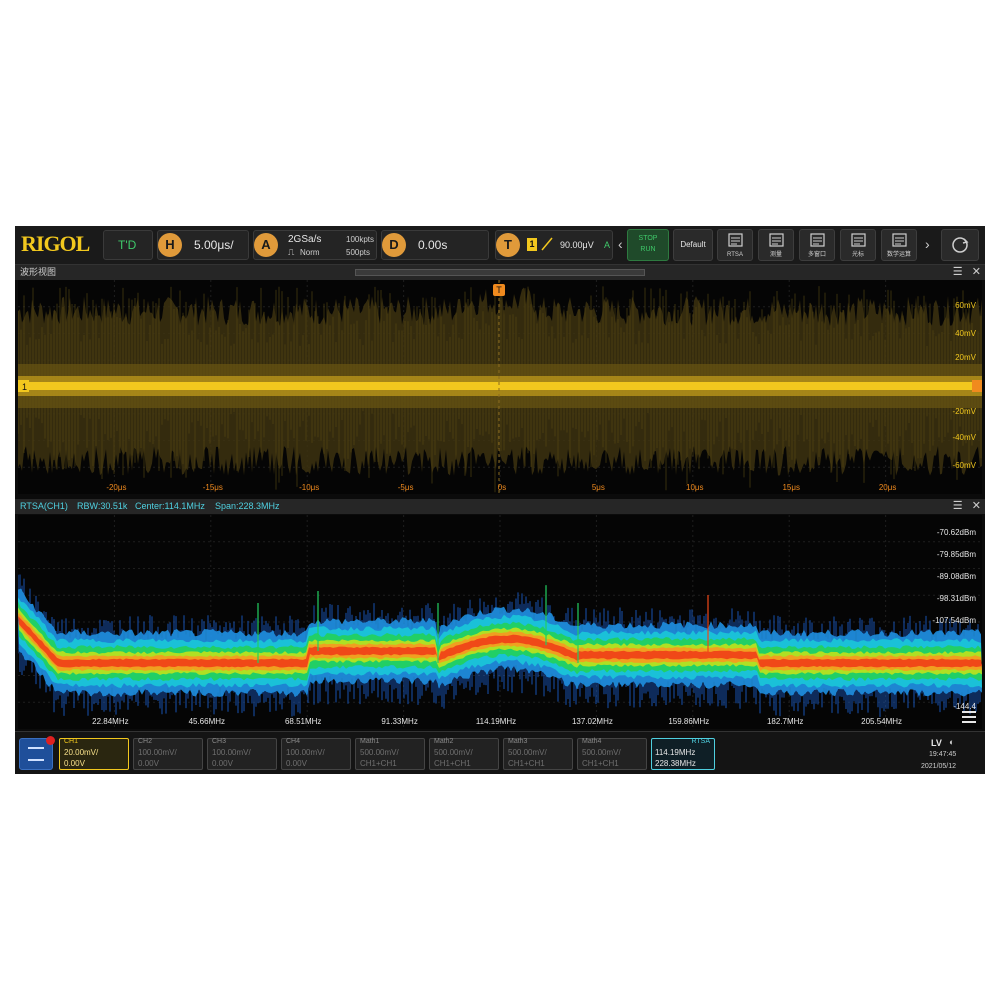 This screenshot has width=1000, height=1000. Describe the element at coordinates (899, 240) in the screenshot. I see `math-tool-icon` at that location.